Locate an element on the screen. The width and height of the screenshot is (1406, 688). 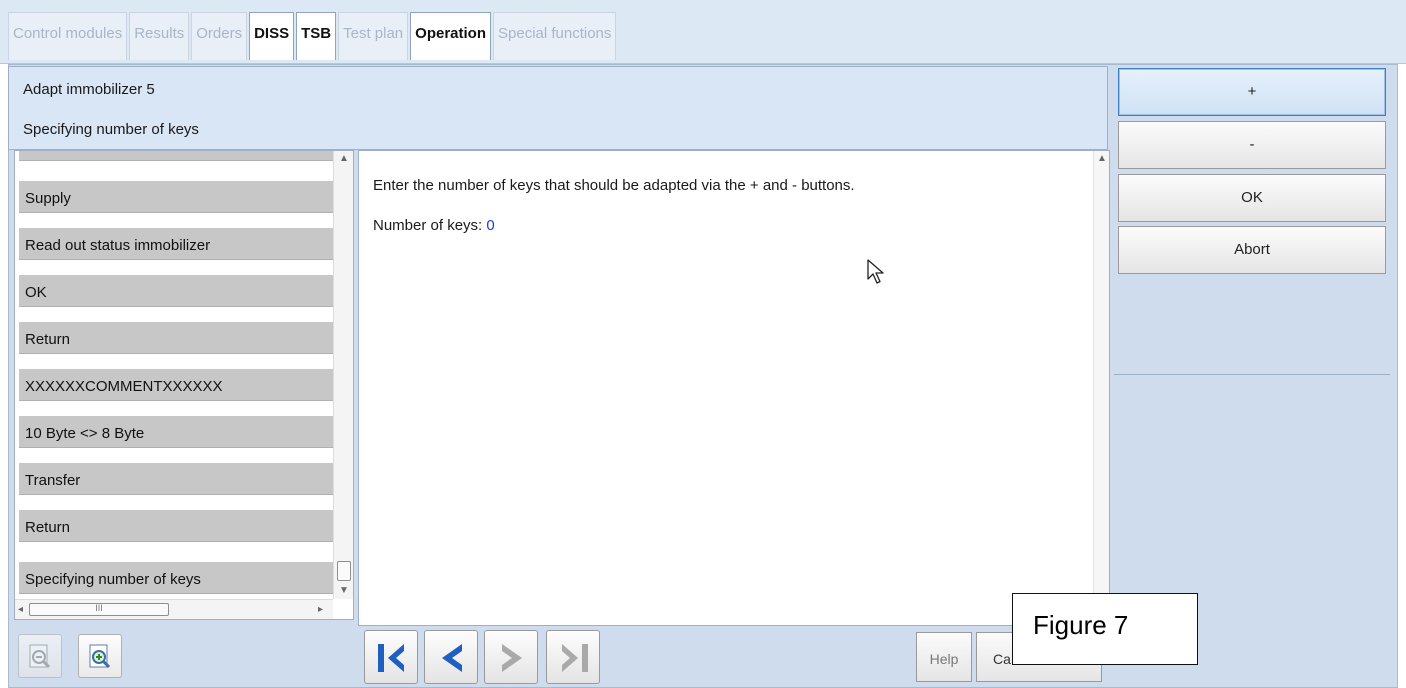
last-step-button is located at coordinates (573, 657).